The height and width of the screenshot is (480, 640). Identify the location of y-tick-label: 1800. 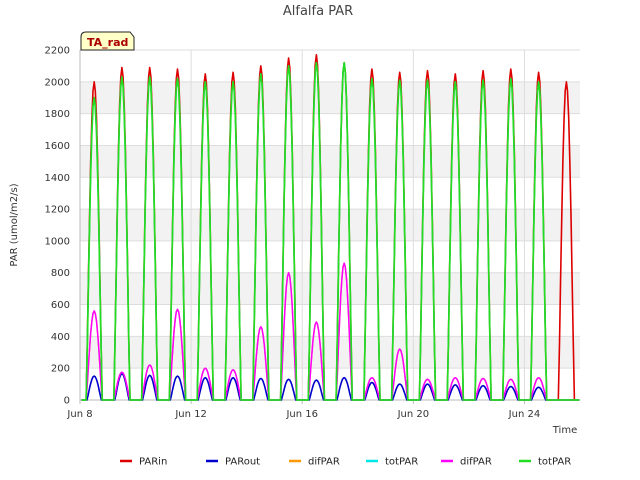
(57, 114).